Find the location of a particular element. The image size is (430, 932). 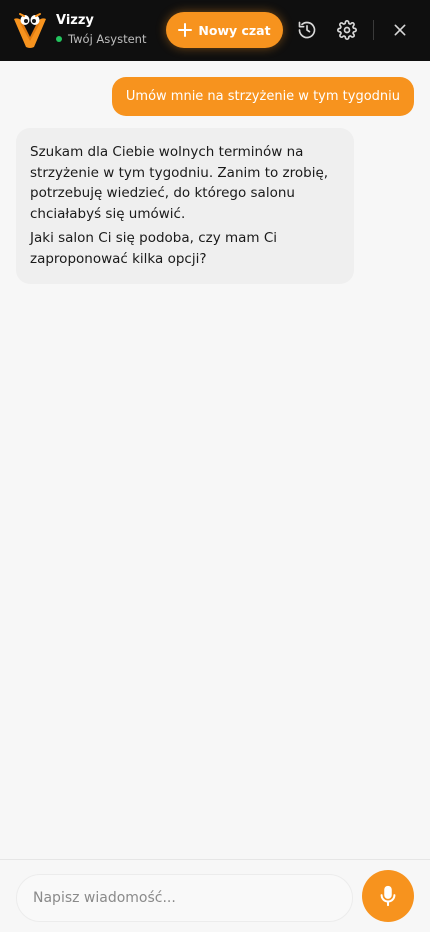

microphone-icon is located at coordinates (388, 896).